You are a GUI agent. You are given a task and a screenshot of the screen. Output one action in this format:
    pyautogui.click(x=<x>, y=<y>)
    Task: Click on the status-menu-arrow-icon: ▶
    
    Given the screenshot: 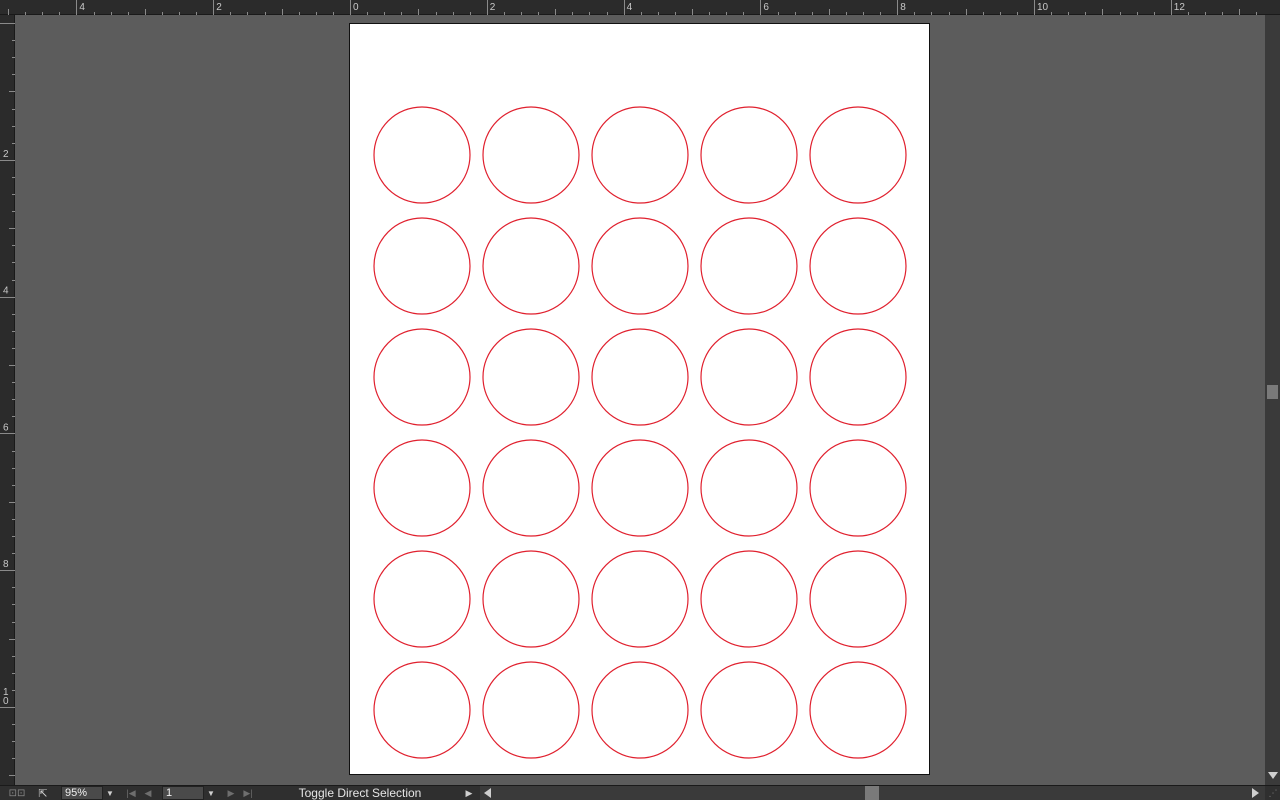 What is the action you would take?
    pyautogui.click(x=469, y=793)
    